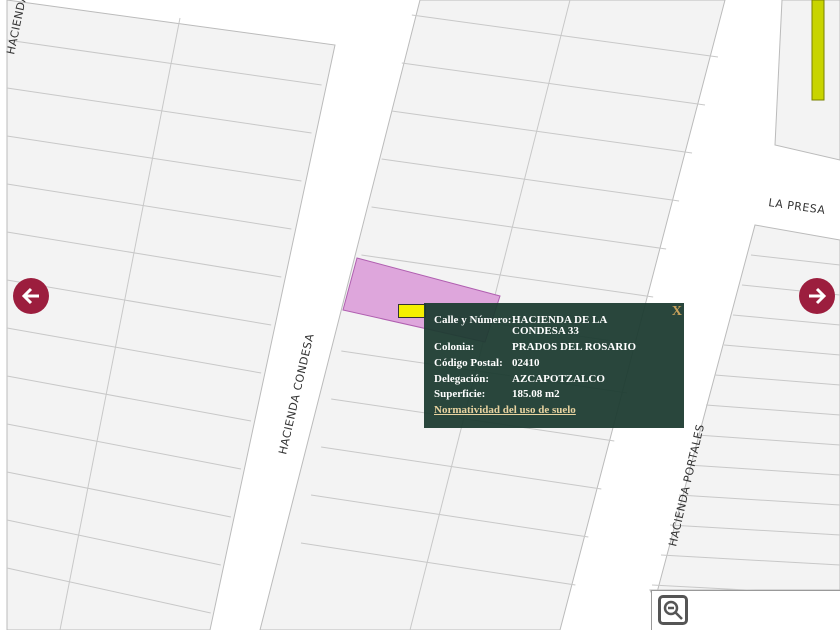 Image resolution: width=840 pixels, height=630 pixels. I want to click on pan-right-button, so click(817, 296).